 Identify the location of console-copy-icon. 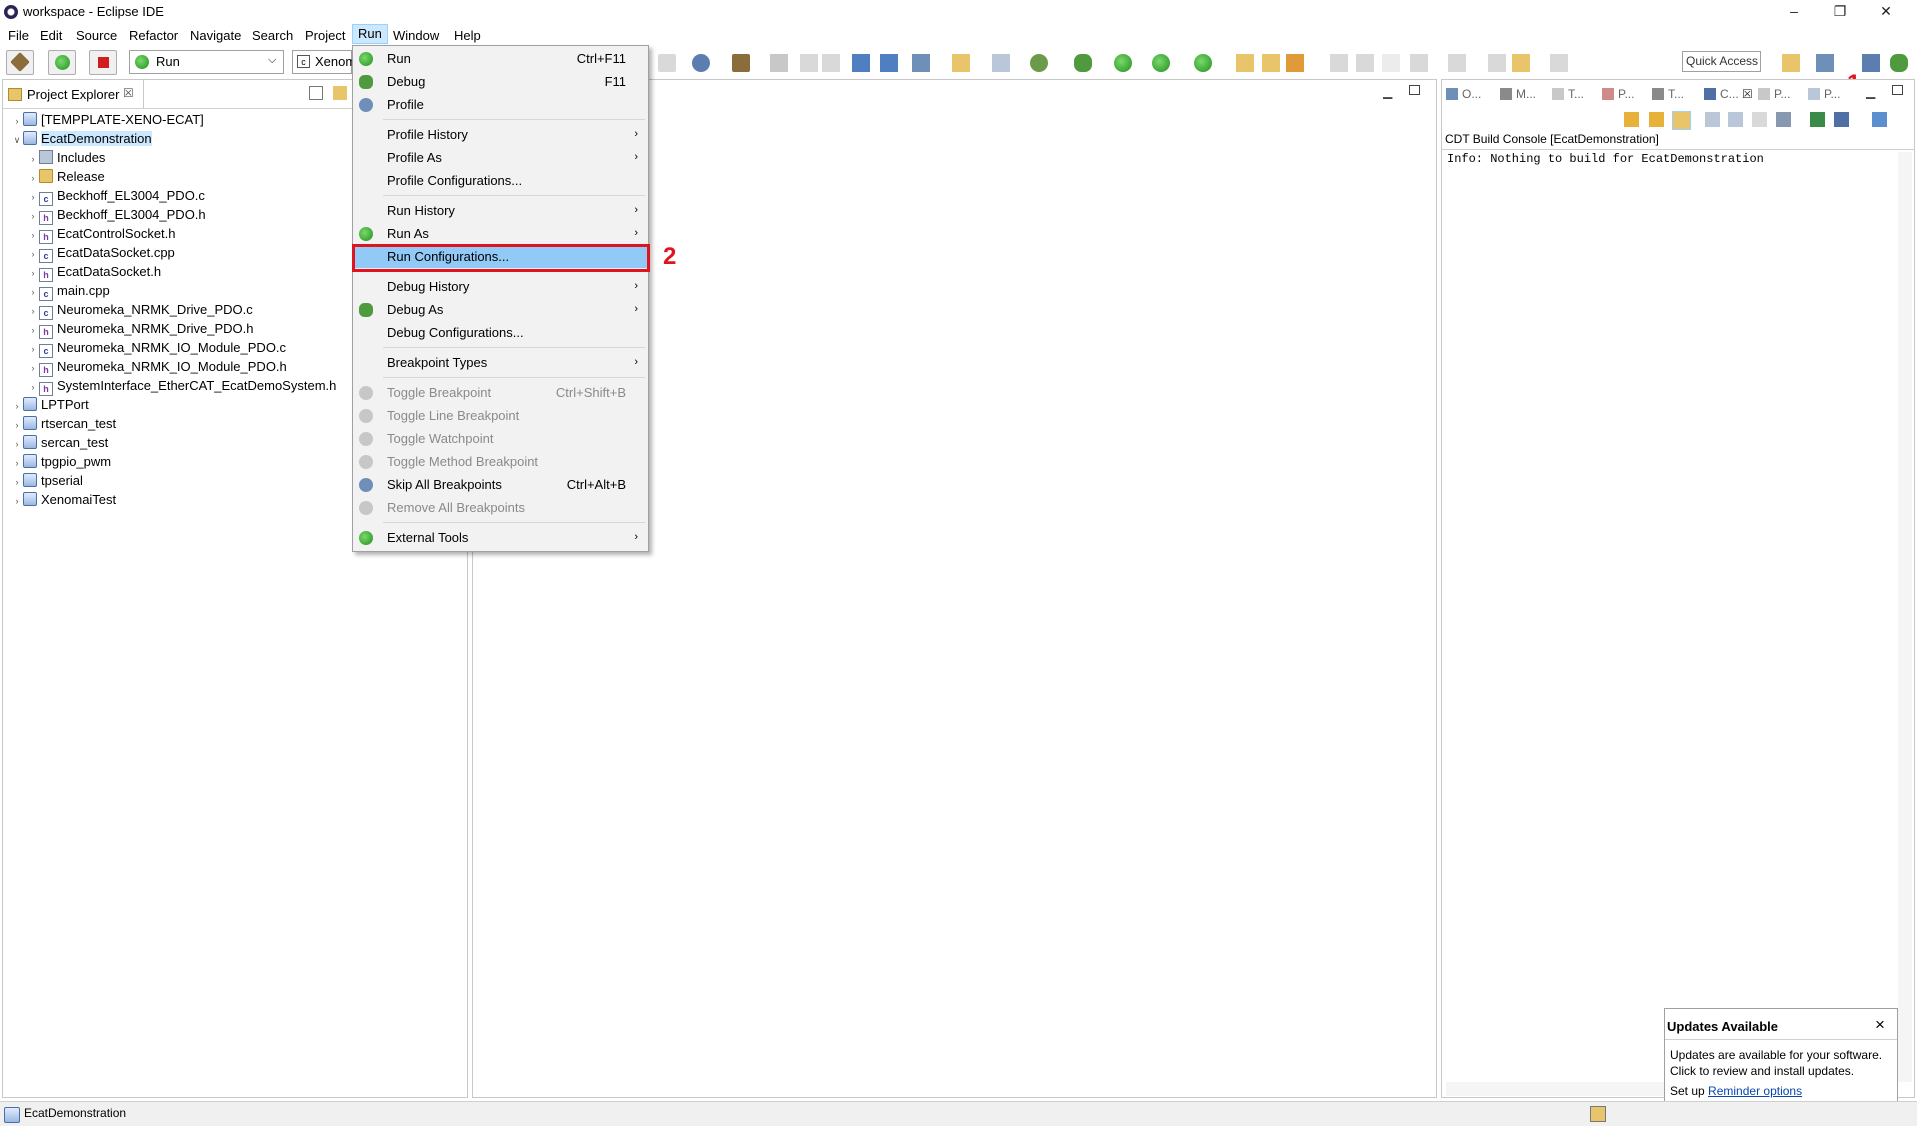
(1712, 119).